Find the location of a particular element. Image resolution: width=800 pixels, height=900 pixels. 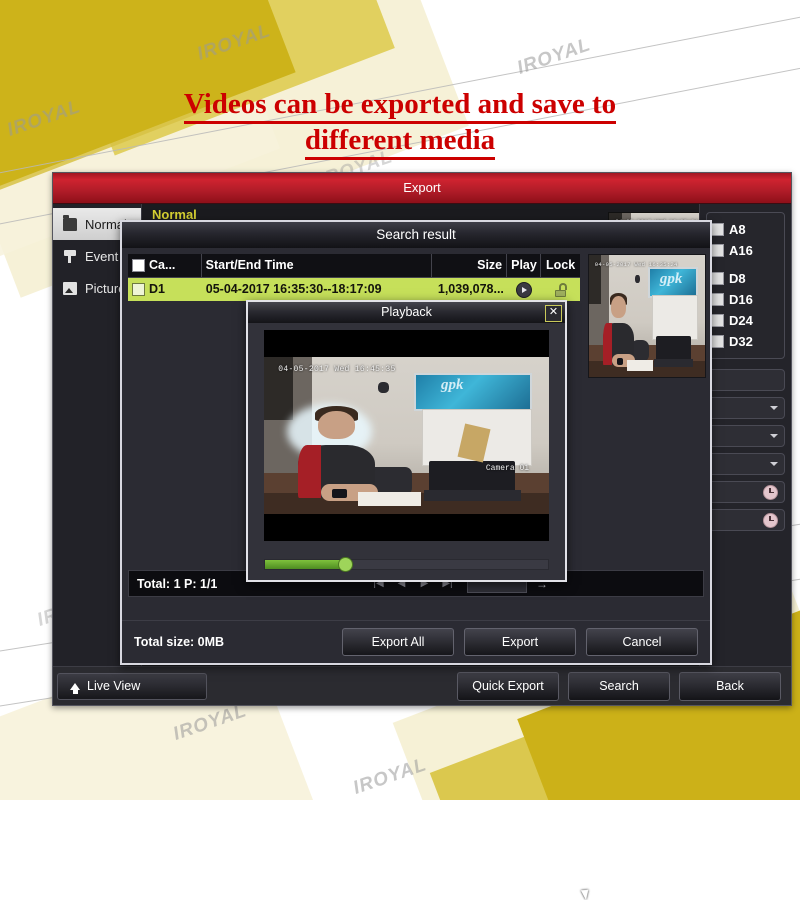

home-icon is located at coordinates (75, 688).